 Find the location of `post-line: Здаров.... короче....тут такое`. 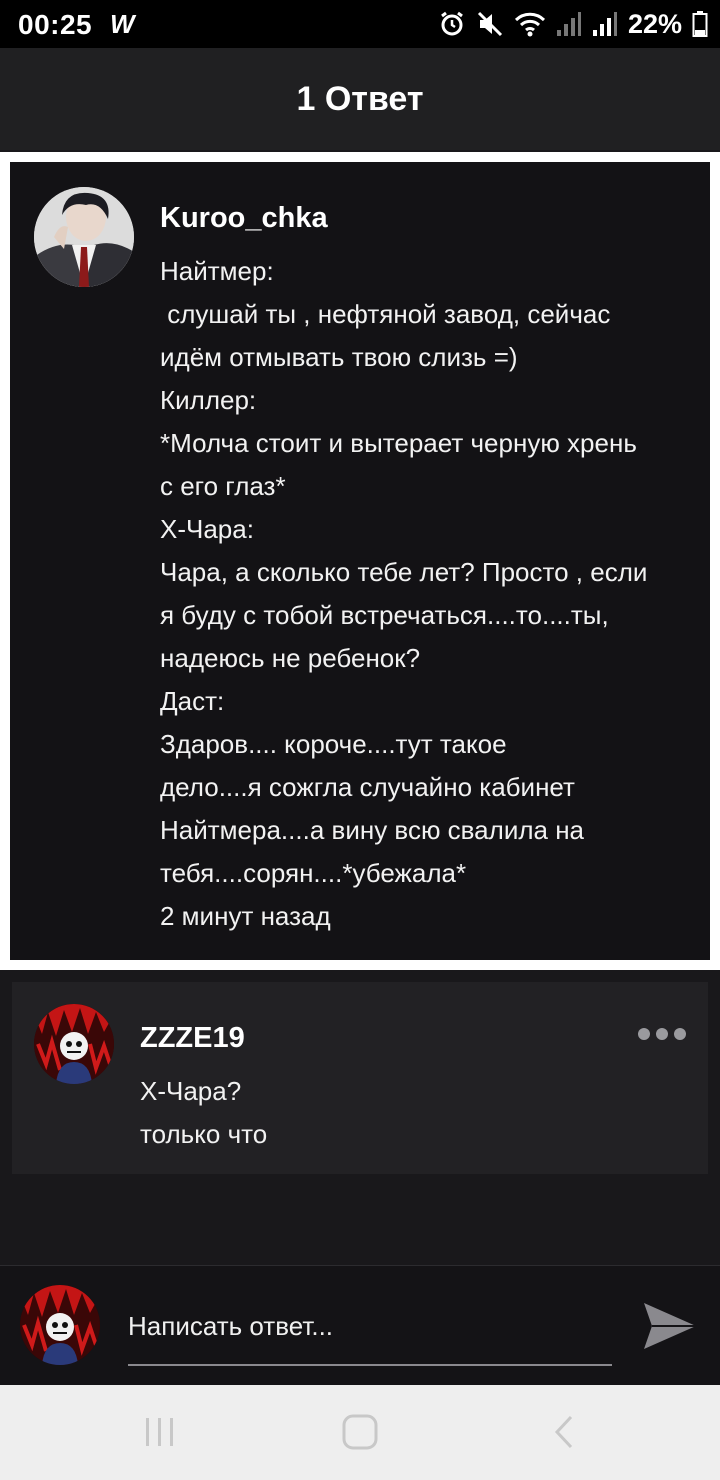

post-line: Здаров.... короче....тут такое is located at coordinates (333, 744).